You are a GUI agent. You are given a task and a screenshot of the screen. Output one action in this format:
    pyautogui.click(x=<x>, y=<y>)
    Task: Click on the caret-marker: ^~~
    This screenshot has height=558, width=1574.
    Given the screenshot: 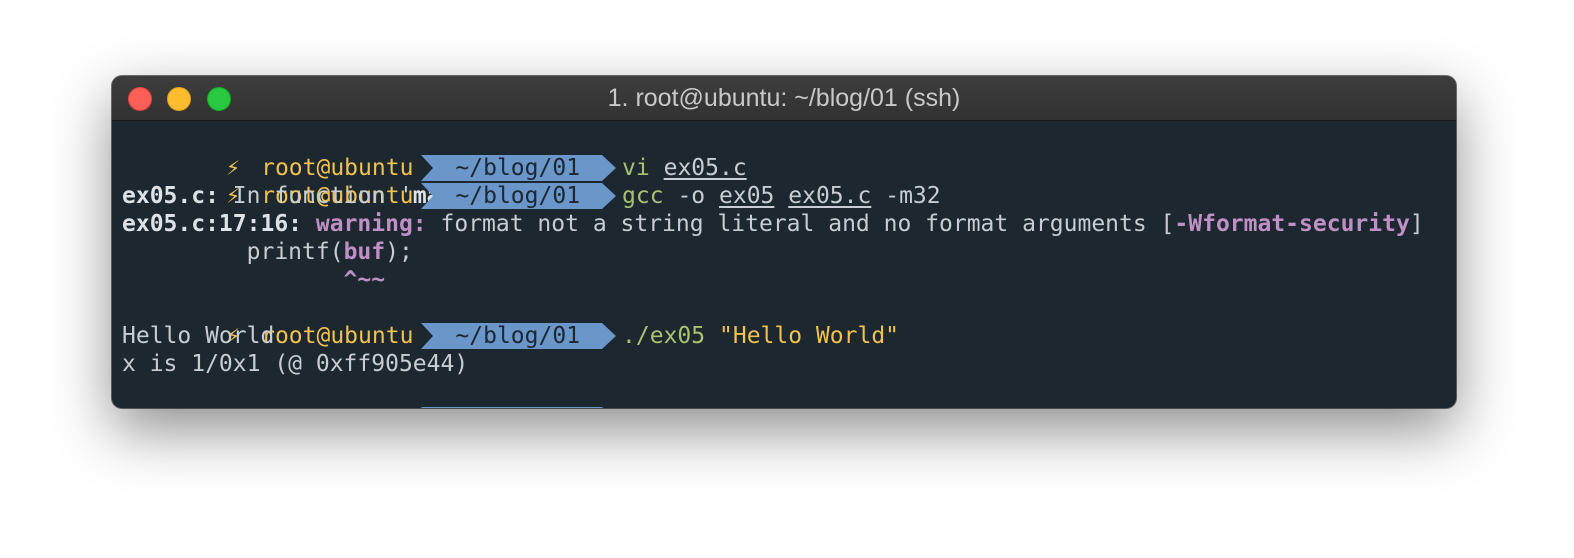 What is the action you would take?
    pyautogui.click(x=254, y=280)
    